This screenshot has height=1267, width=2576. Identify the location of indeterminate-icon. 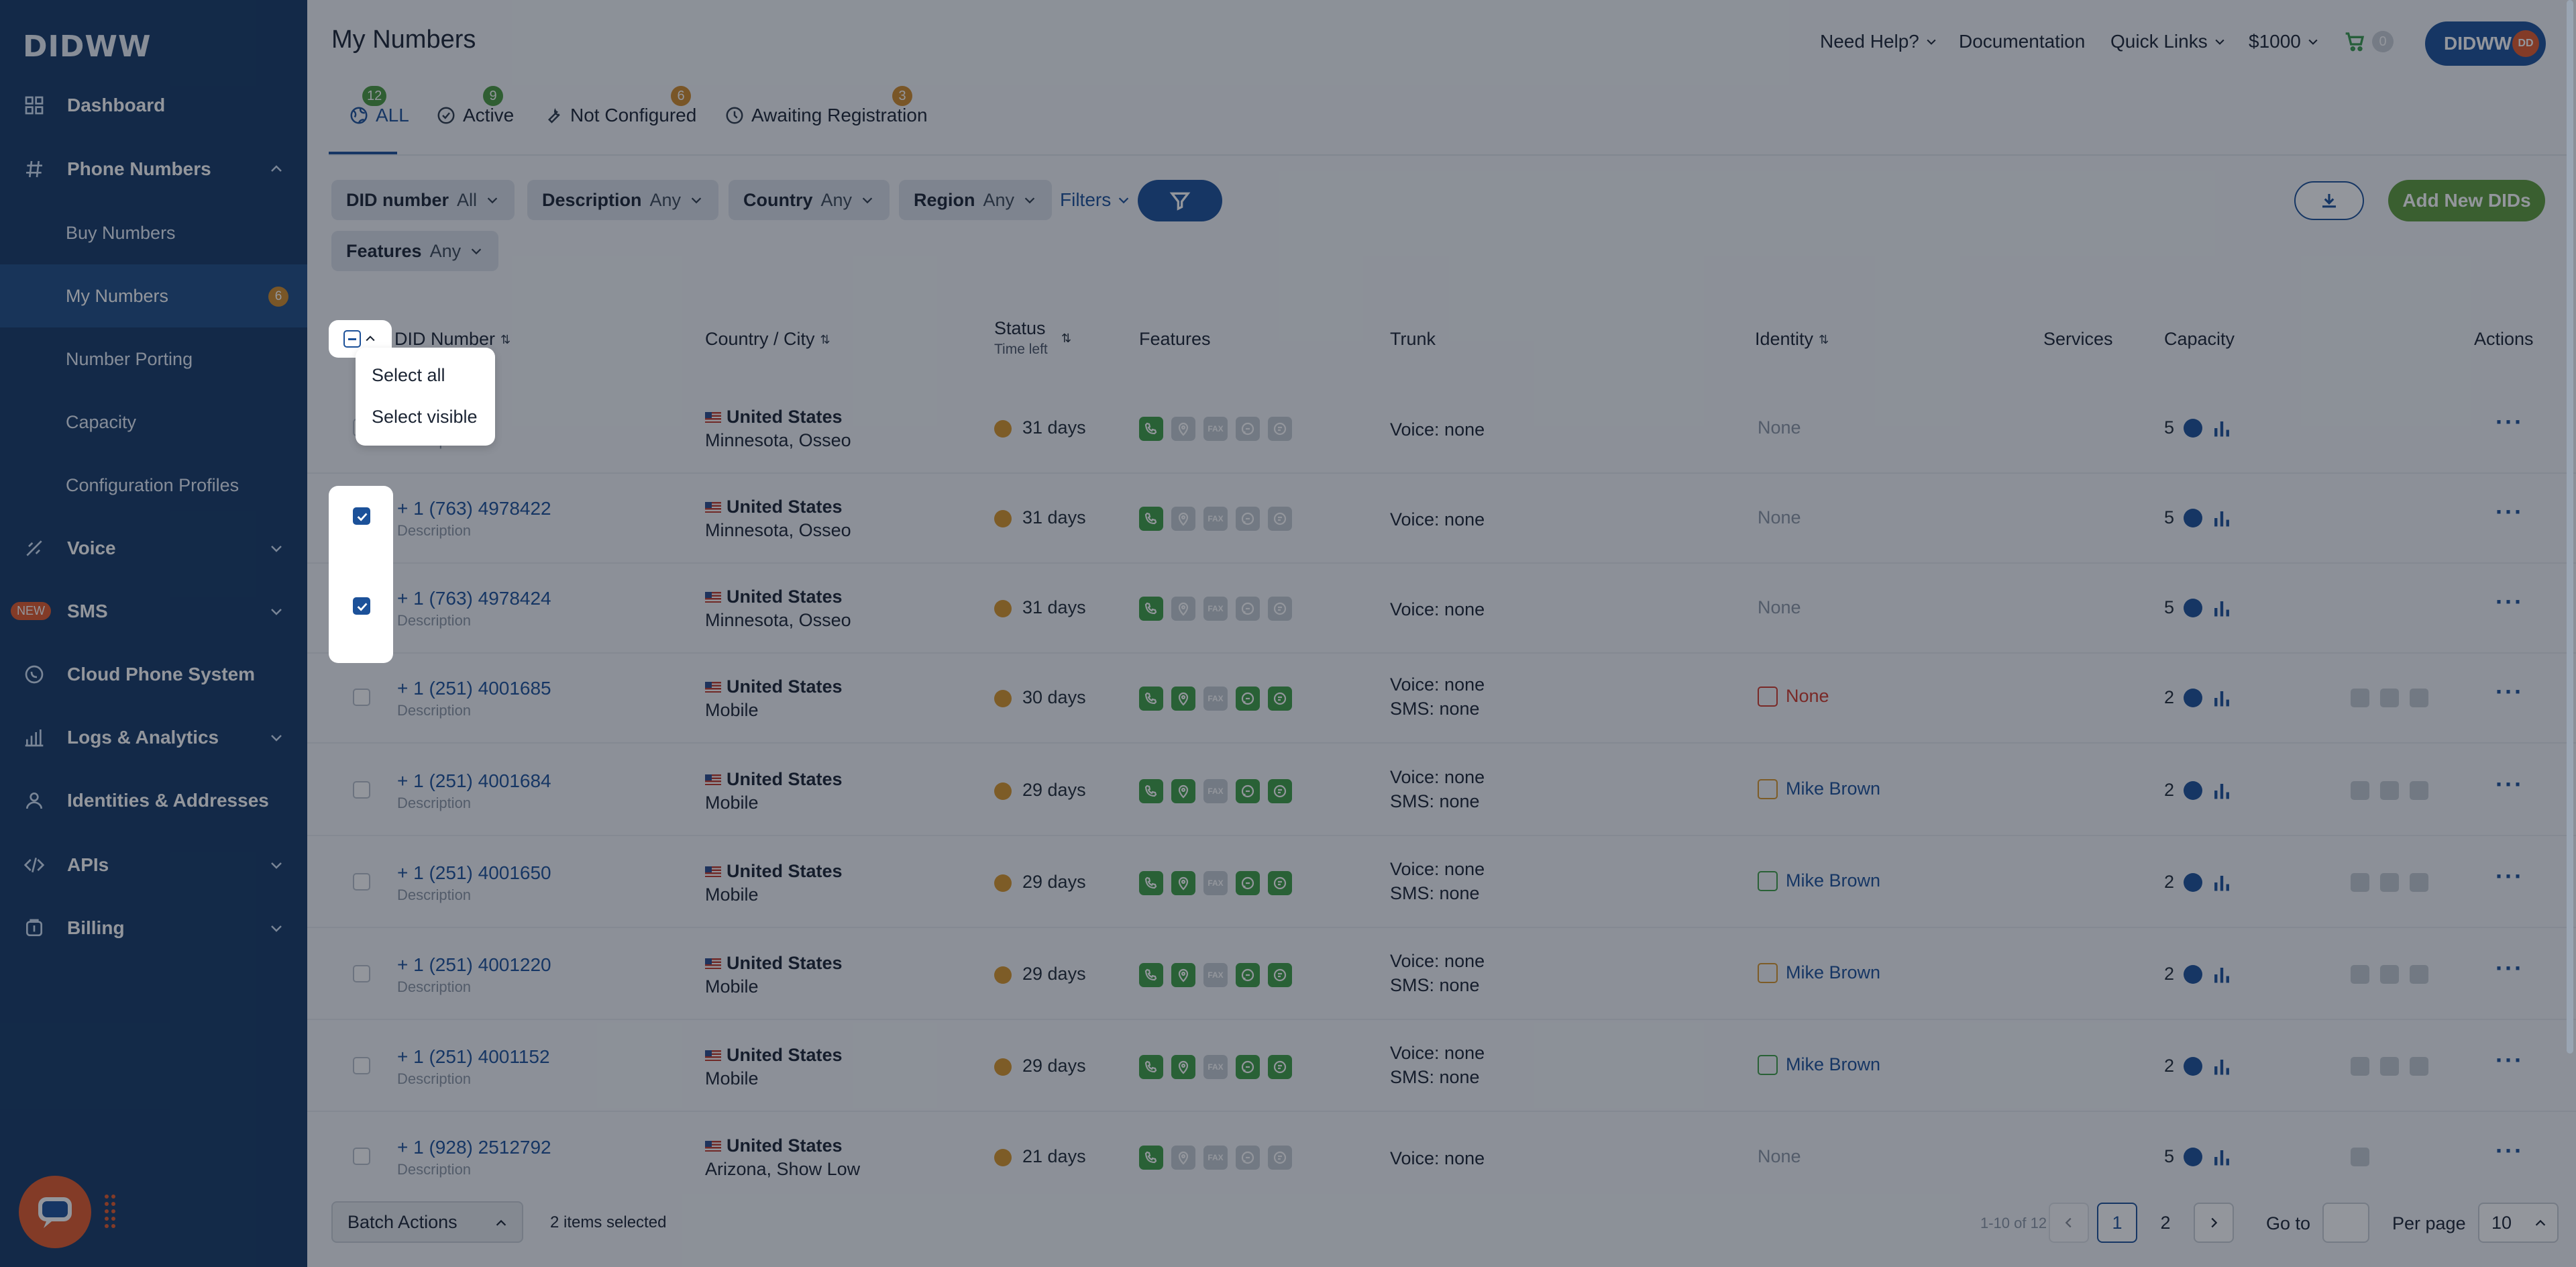
(352, 339).